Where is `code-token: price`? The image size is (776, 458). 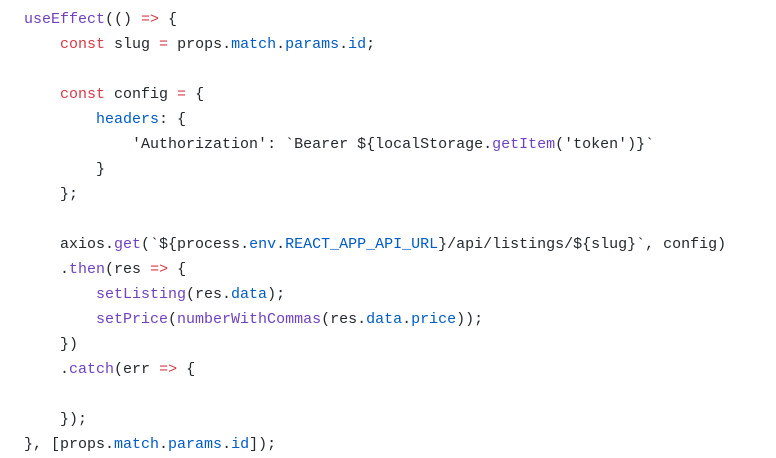 code-token: price is located at coordinates (434, 319).